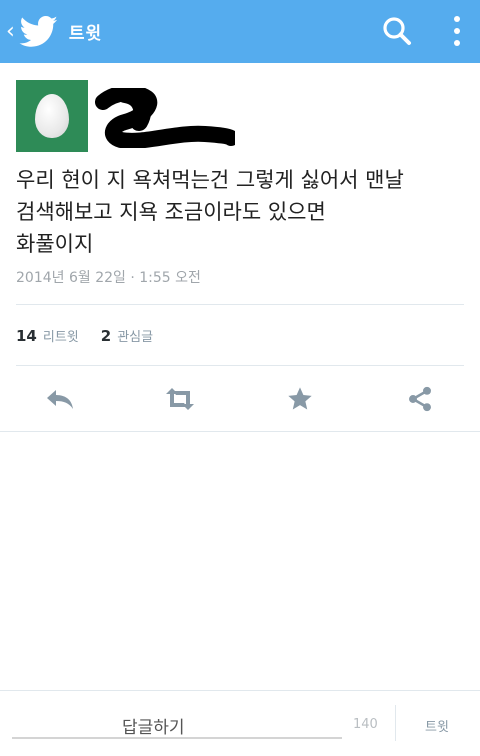 This screenshot has height=756, width=480. Describe the element at coordinates (177, 726) in the screenshot. I see `reply-input: 답글하기` at that location.